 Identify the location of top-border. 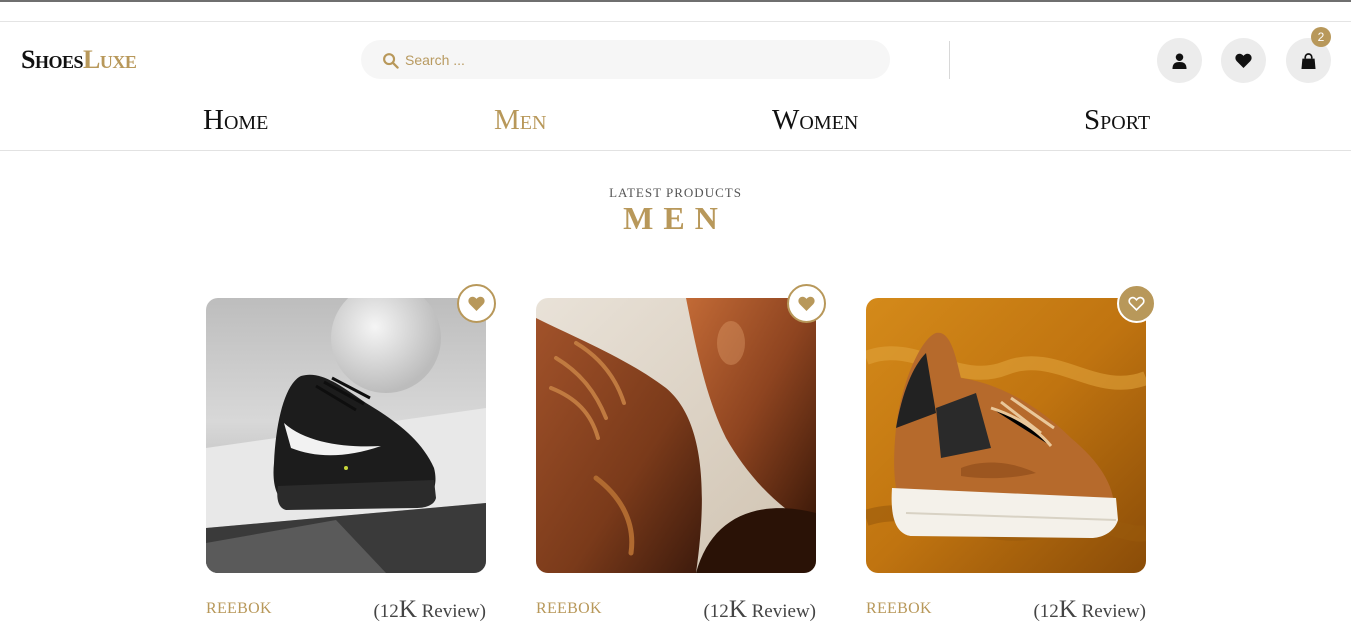
(675, 1).